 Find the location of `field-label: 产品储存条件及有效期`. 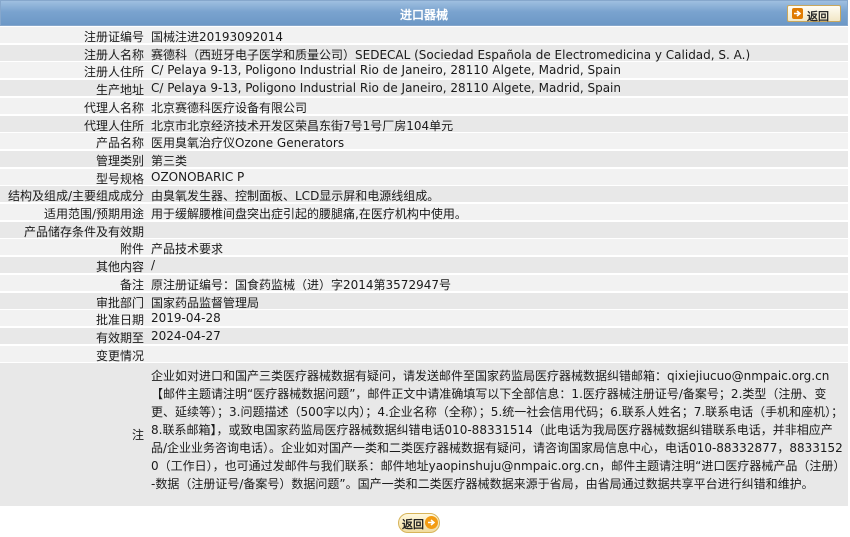

field-label: 产品储存条件及有效期 is located at coordinates (83, 232).